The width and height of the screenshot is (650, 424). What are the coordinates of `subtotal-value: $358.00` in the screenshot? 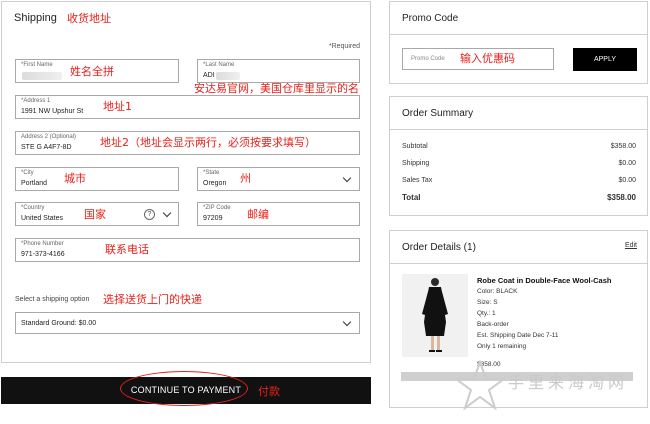 It's located at (623, 146).